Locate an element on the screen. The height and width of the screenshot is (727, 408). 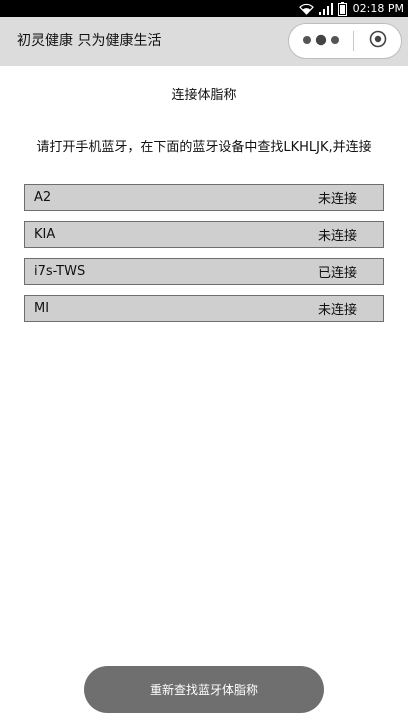
device-item: A2 未连接 is located at coordinates (204, 197).